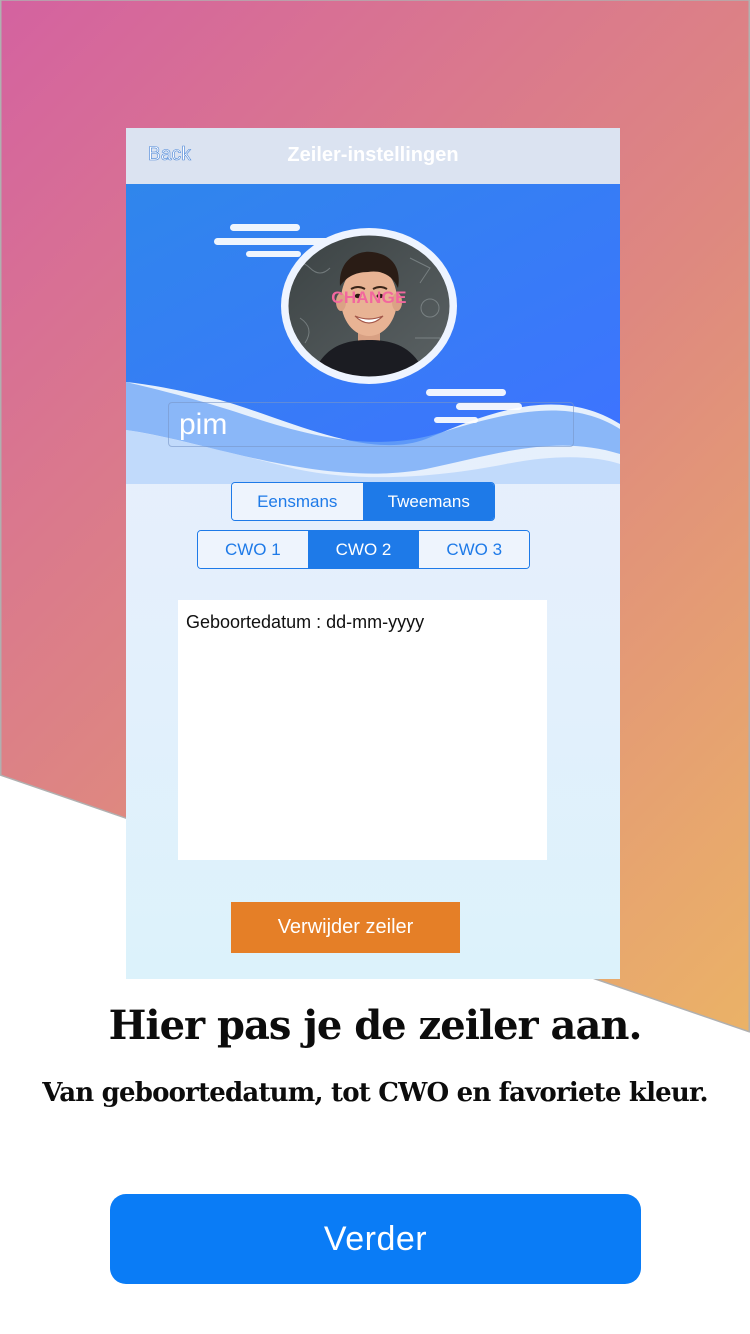 Image resolution: width=750 pixels, height=1334 pixels. Describe the element at coordinates (375, 1025) in the screenshot. I see `onboarding-headline: Hier pas je de zeiler aan.` at that location.